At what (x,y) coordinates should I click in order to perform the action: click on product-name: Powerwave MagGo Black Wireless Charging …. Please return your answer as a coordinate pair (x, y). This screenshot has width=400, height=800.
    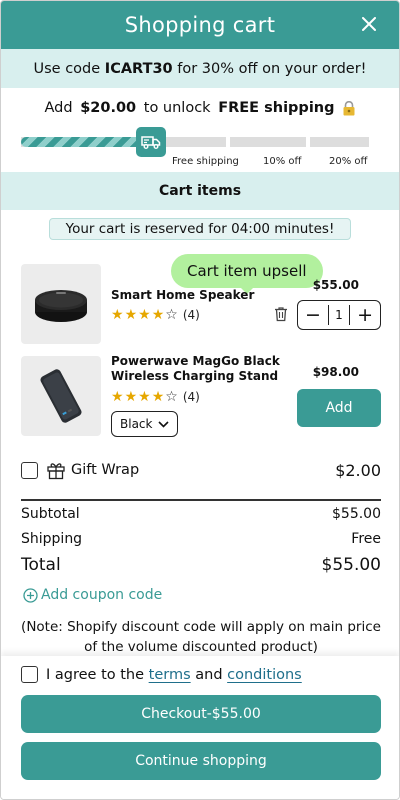
    Looking at the image, I should click on (195, 369).